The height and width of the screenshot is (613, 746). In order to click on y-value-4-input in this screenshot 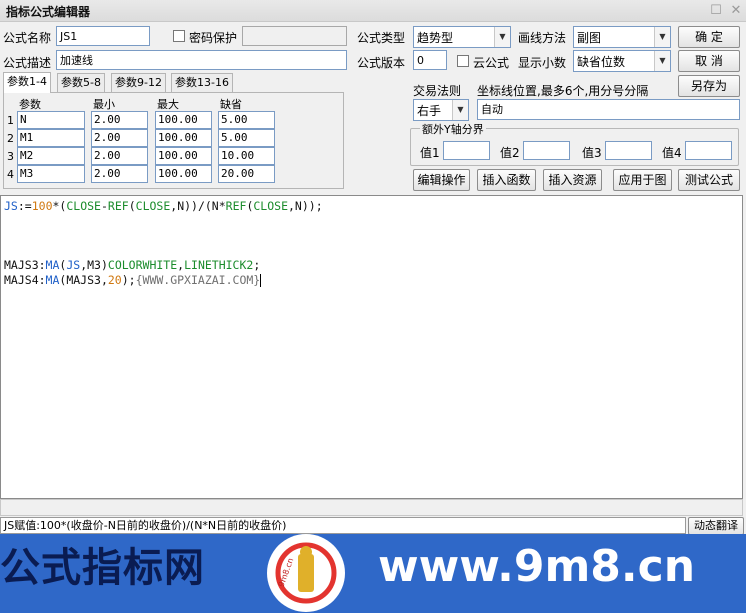, I will do `click(708, 150)`.